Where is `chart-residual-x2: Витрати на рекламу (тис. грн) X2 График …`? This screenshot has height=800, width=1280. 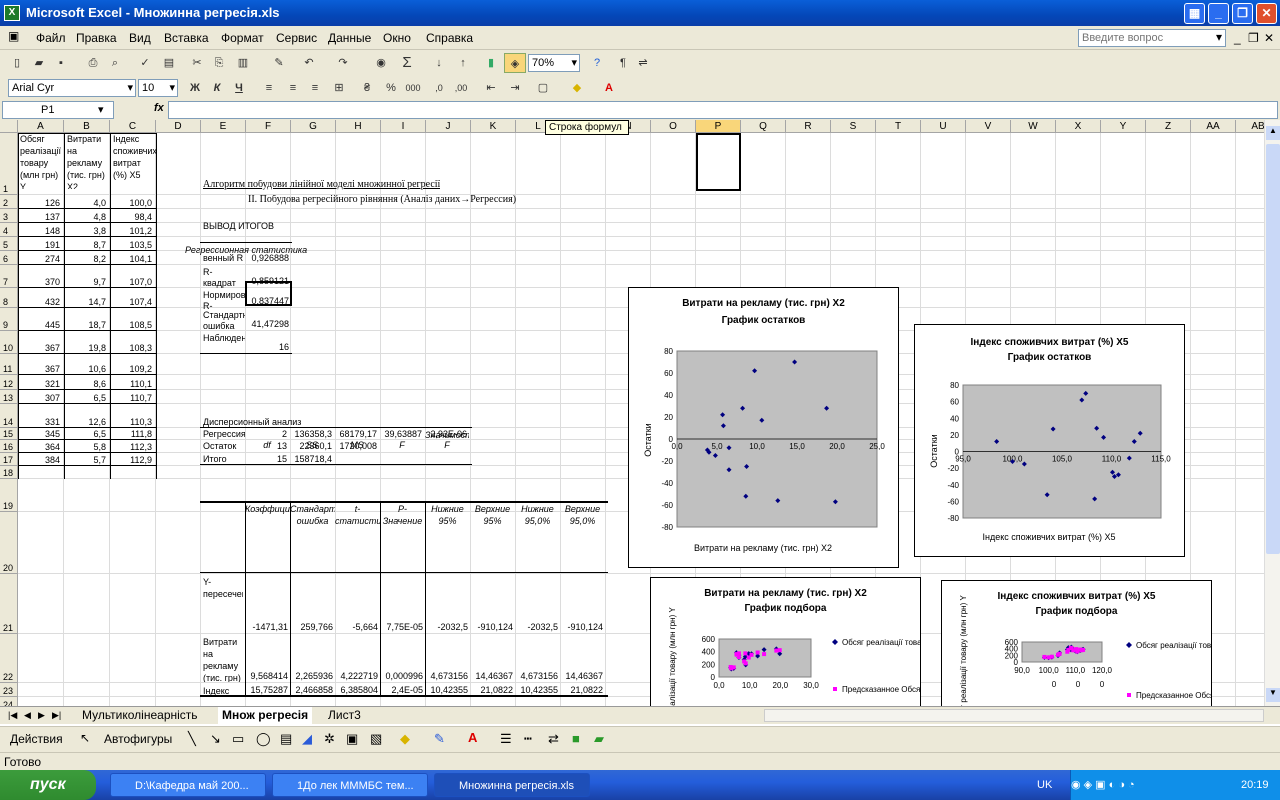 chart-residual-x2: Витрати на рекламу (тис. грн) X2 График … is located at coordinates (763, 427).